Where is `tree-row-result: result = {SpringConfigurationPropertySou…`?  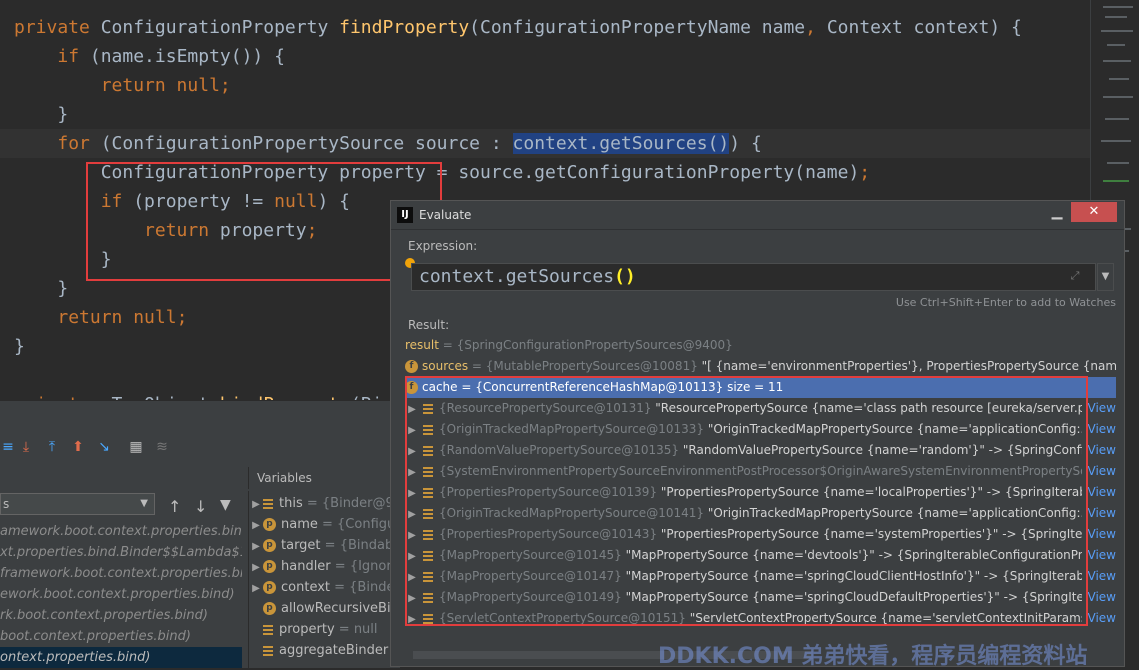 tree-row-result: result = {SpringConfigurationPropertySou… is located at coordinates (760, 345).